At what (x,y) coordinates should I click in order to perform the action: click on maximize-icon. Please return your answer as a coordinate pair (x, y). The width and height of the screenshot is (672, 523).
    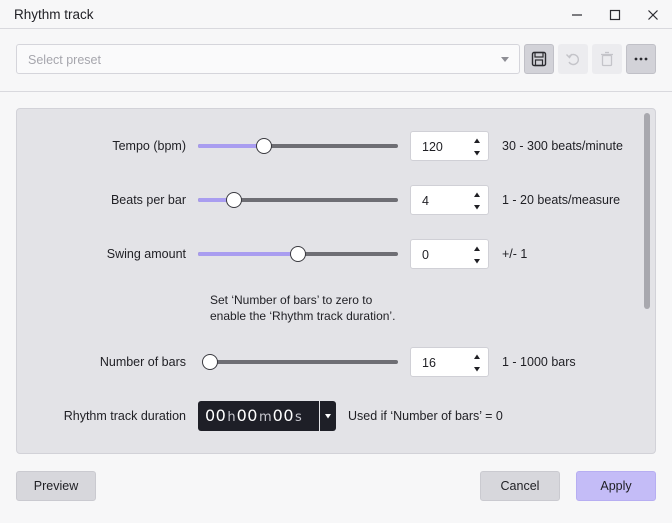
    Looking at the image, I should click on (615, 15).